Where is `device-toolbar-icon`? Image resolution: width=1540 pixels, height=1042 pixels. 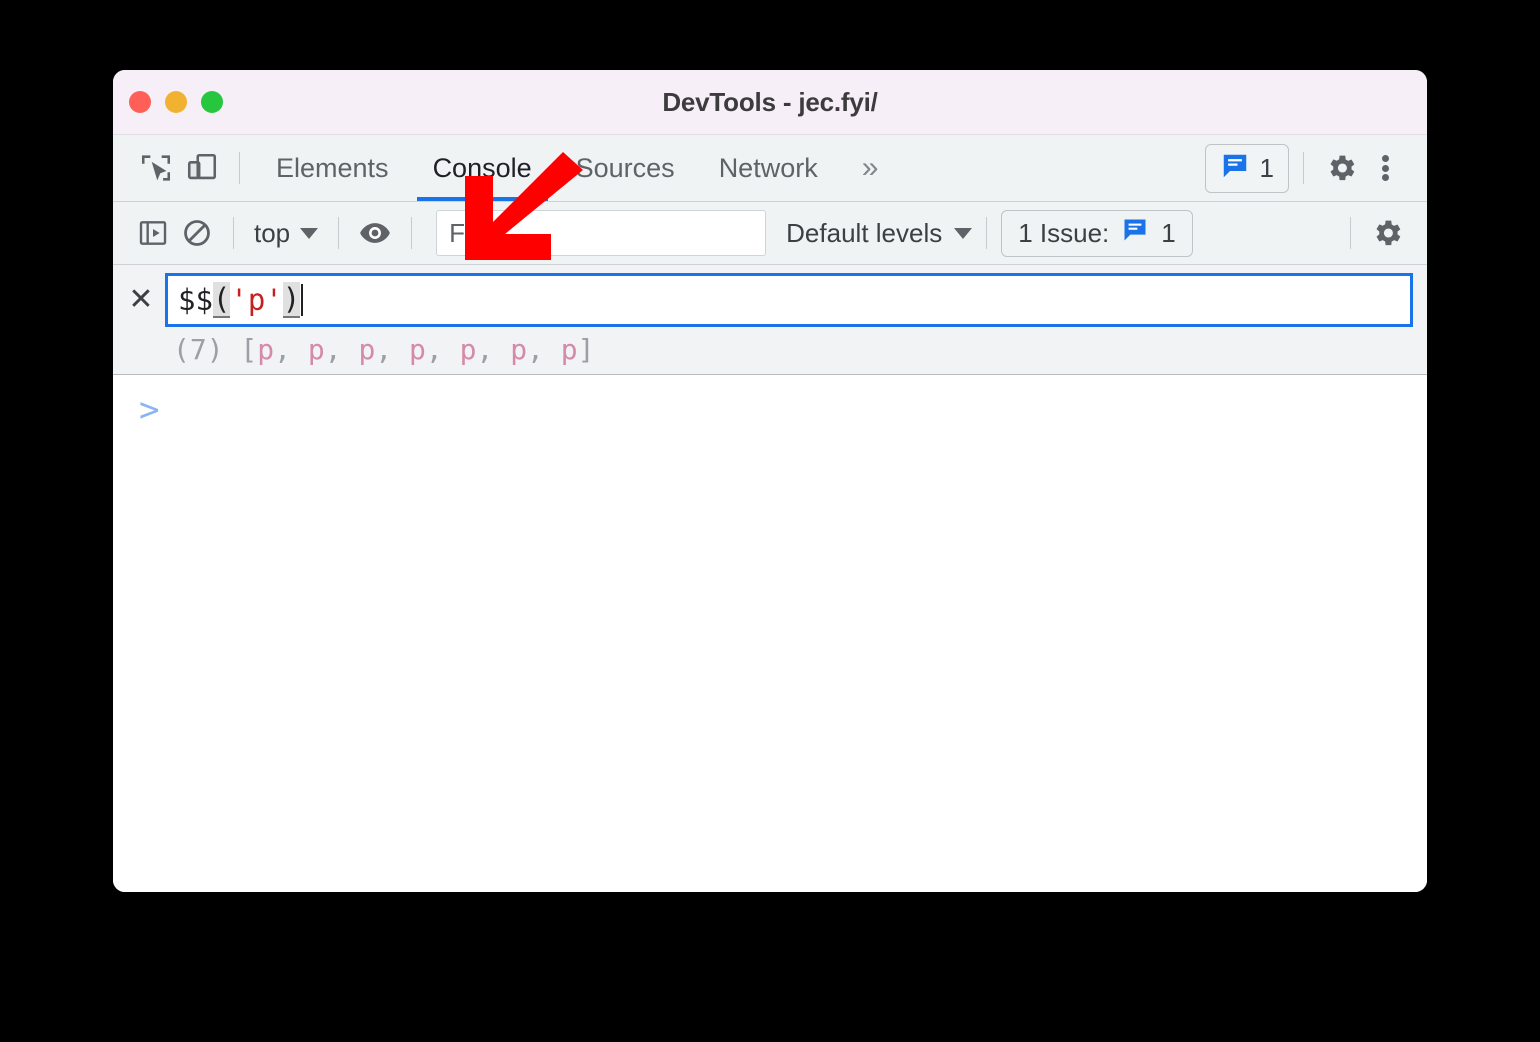 device-toolbar-icon is located at coordinates (202, 168).